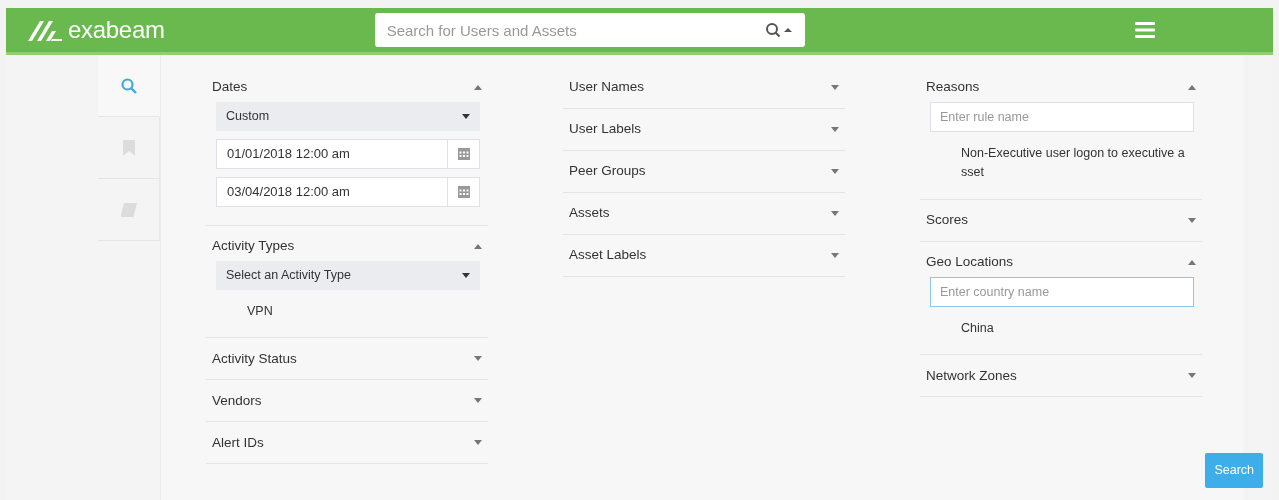 Image resolution: width=1279 pixels, height=500 pixels. What do you see at coordinates (45, 30) in the screenshot?
I see `logo-icon` at bounding box center [45, 30].